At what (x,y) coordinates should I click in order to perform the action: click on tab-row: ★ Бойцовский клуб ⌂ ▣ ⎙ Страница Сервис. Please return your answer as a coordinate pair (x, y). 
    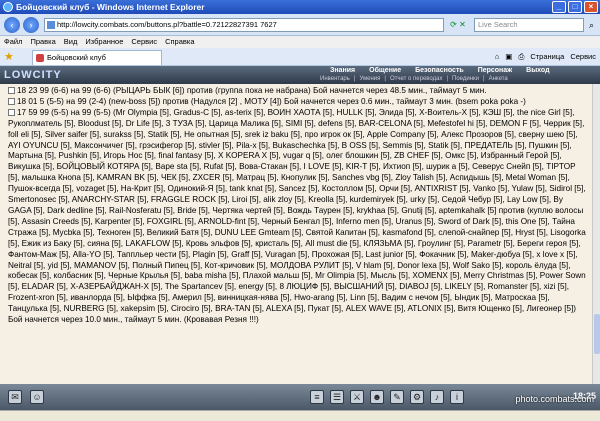
    Looking at the image, I should click on (300, 57).